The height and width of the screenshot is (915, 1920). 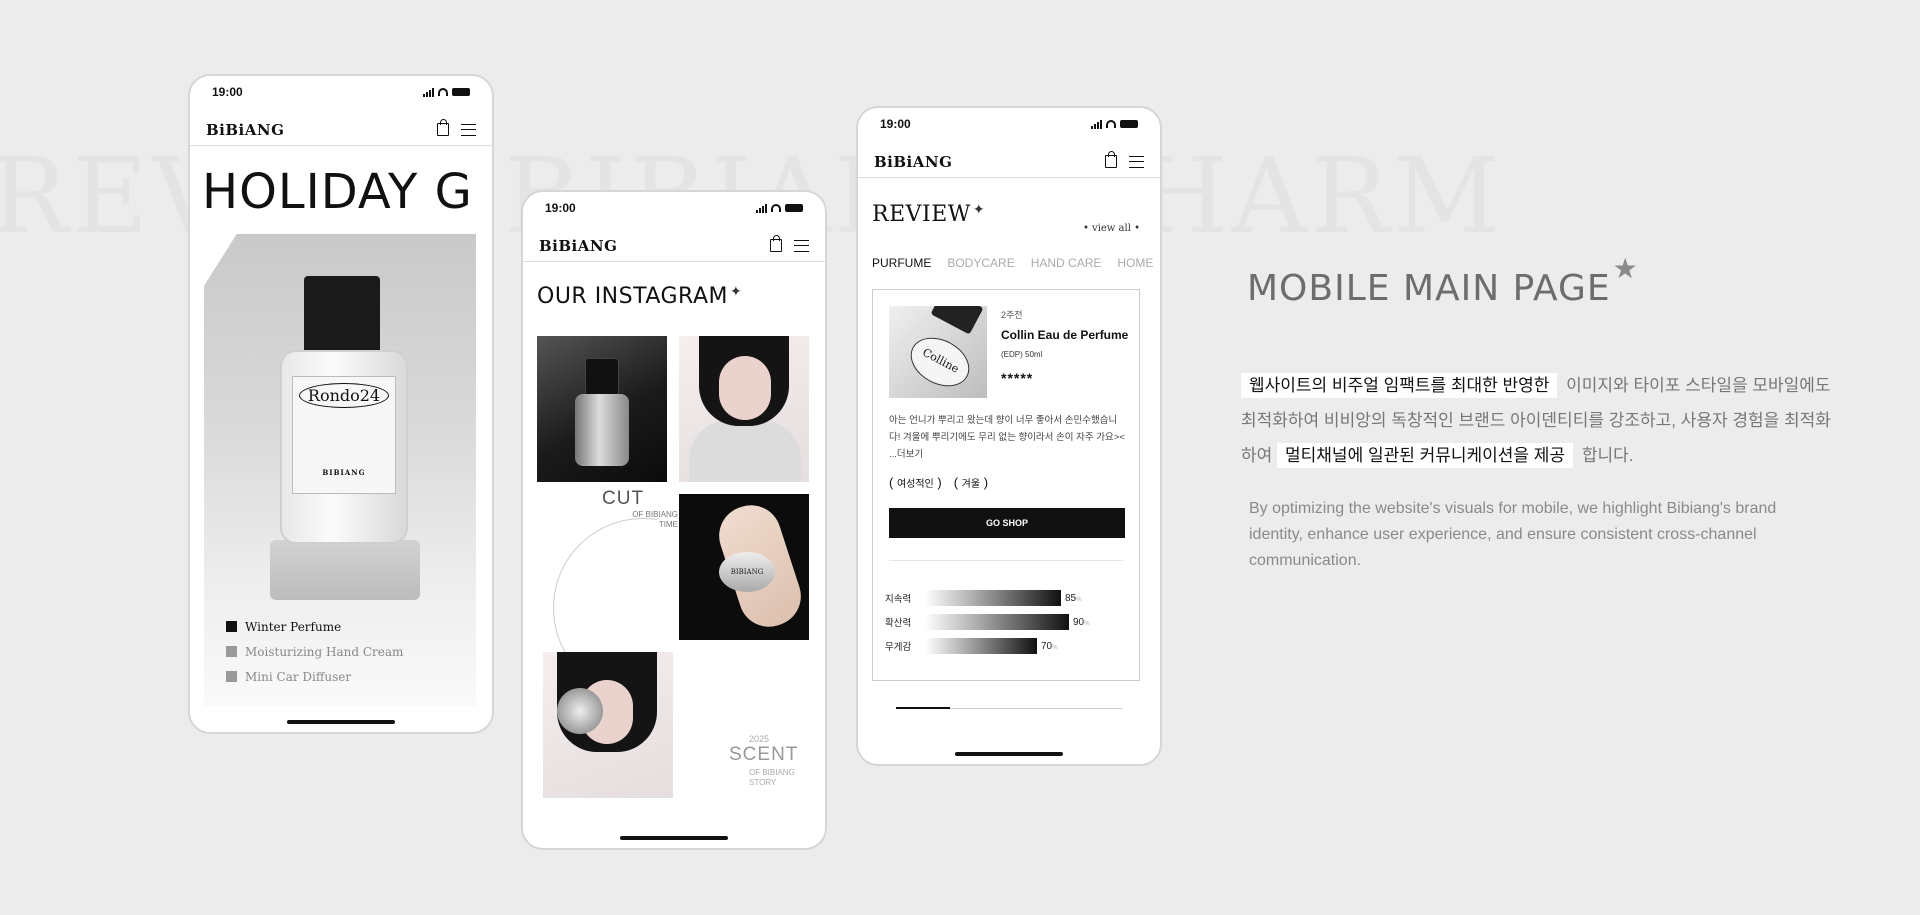 What do you see at coordinates (1017, 378) in the screenshot?
I see `review-rating: *****` at bounding box center [1017, 378].